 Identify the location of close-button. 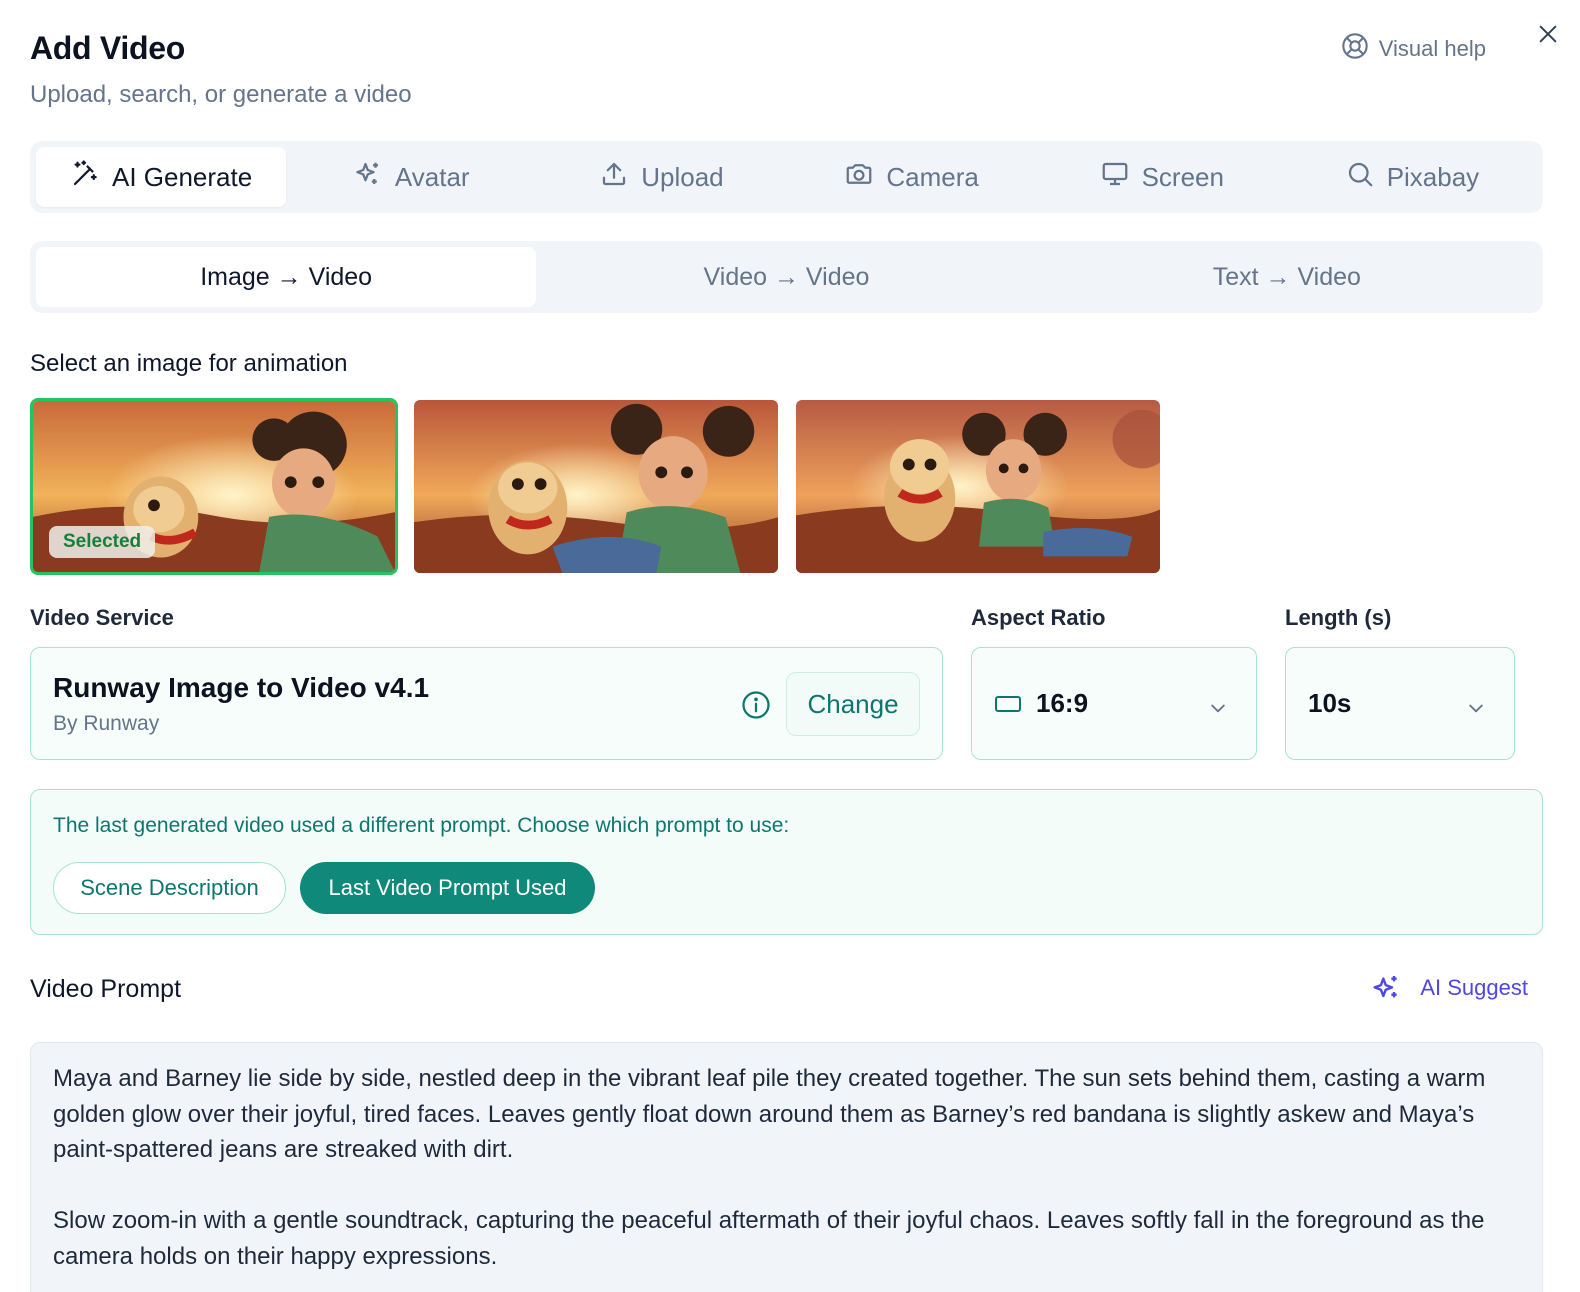
(1548, 36).